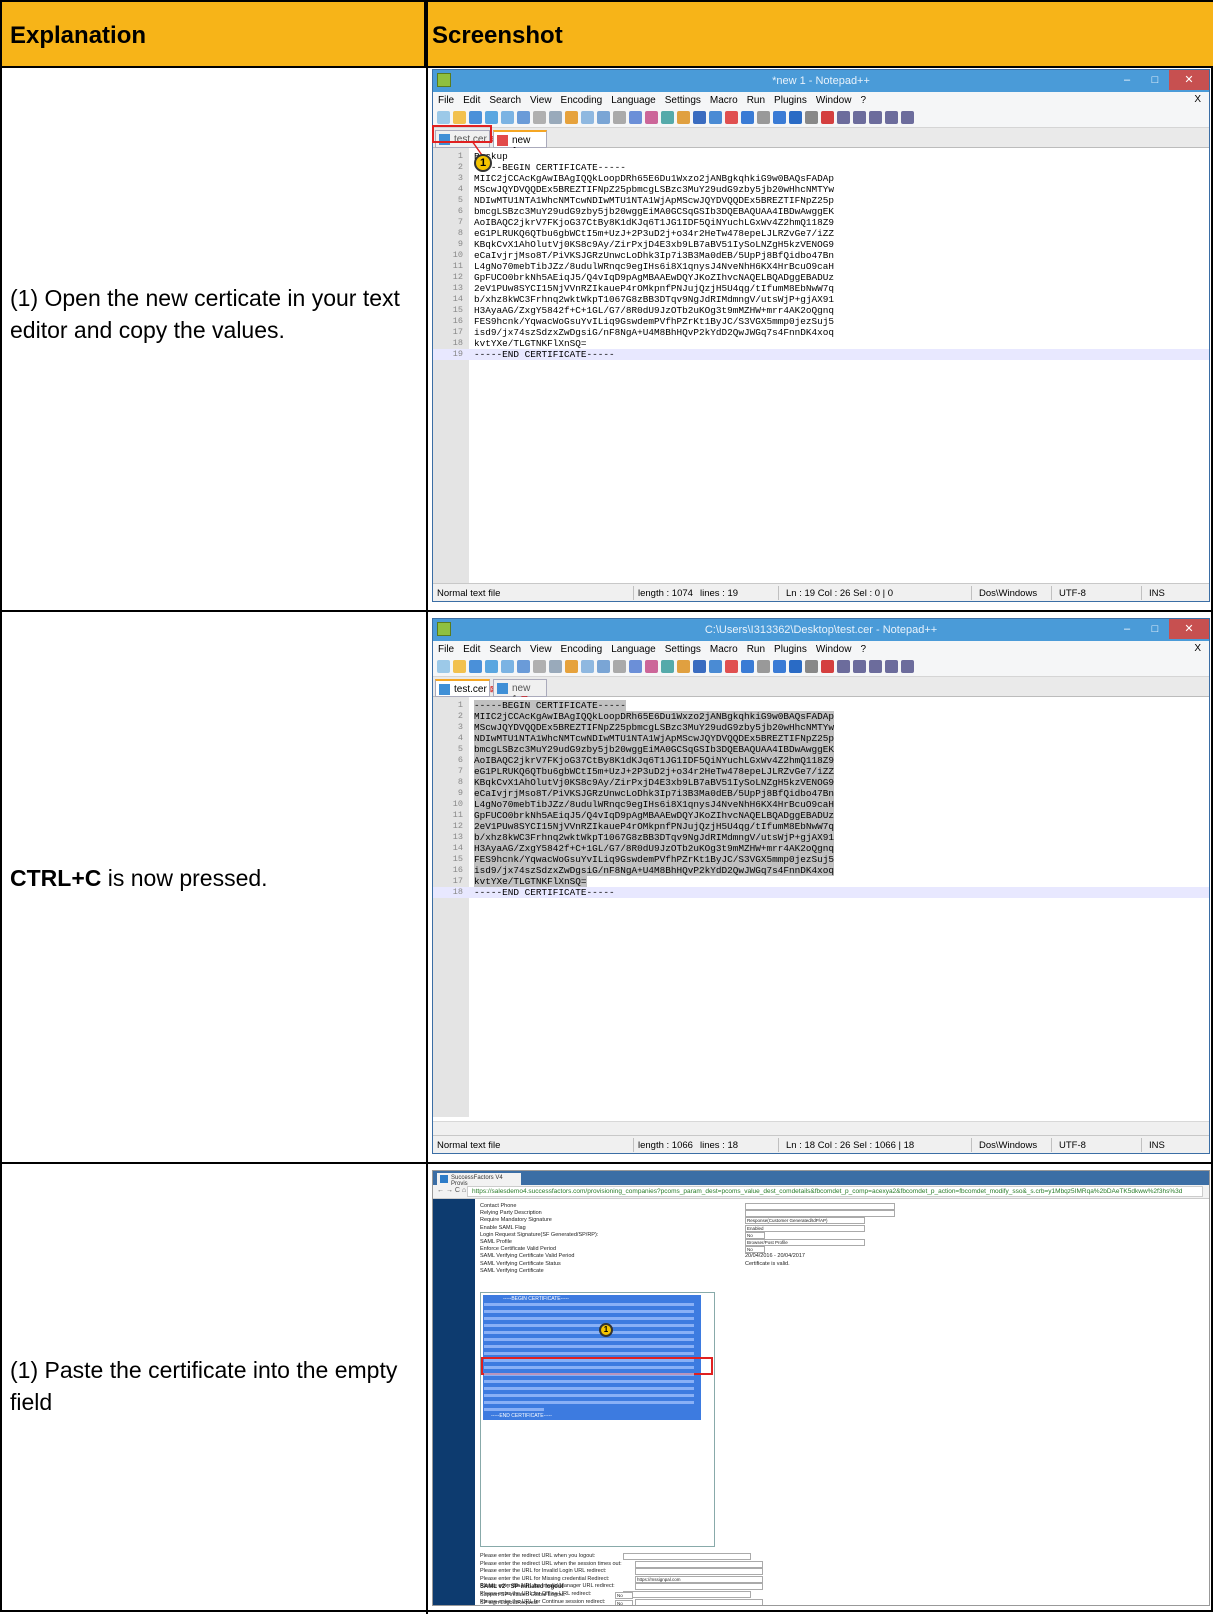 Image resolution: width=1213 pixels, height=1614 pixels. I want to click on form-field-select: Enabled, so click(805, 1228).